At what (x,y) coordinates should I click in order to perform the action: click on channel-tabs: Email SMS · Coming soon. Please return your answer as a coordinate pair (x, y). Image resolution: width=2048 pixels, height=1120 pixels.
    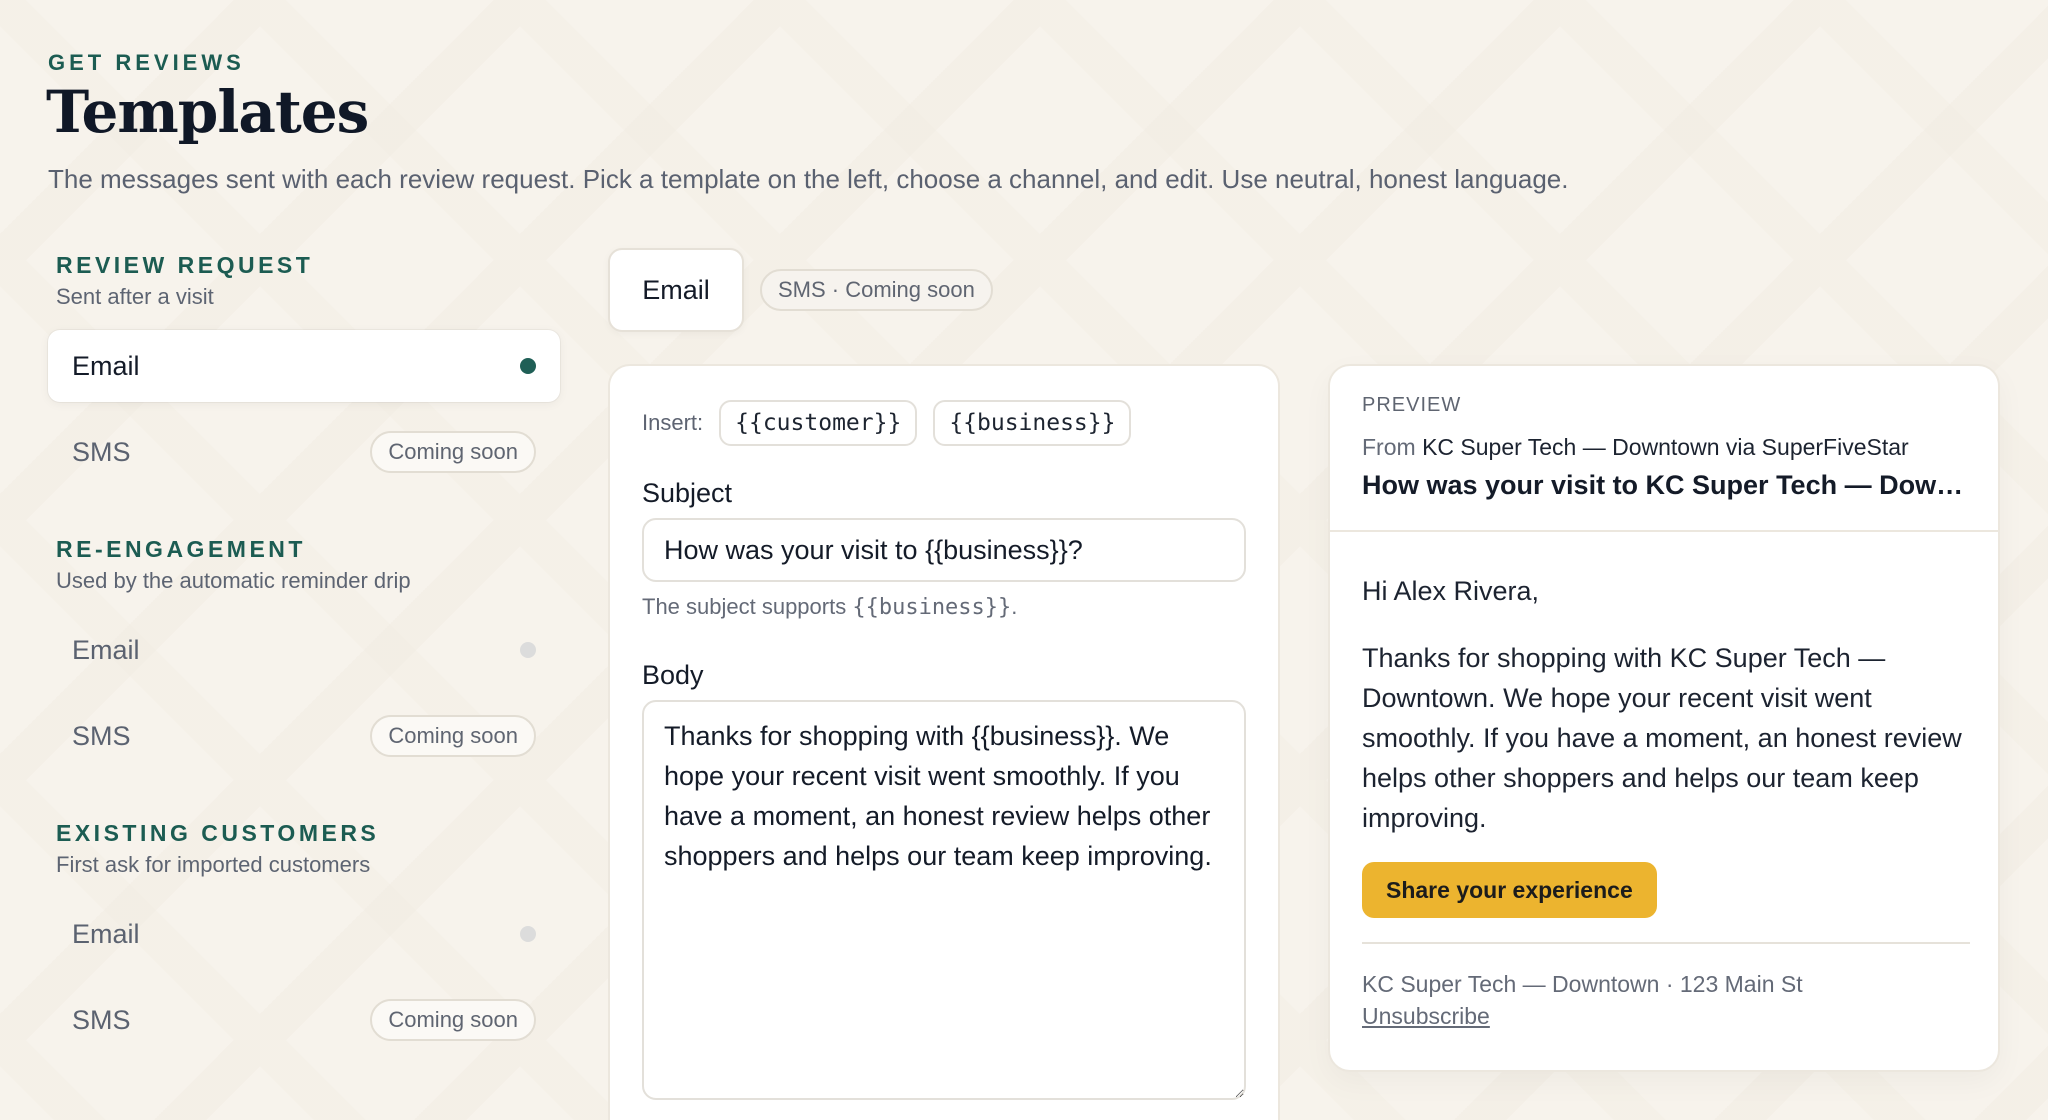
    Looking at the image, I should click on (800, 290).